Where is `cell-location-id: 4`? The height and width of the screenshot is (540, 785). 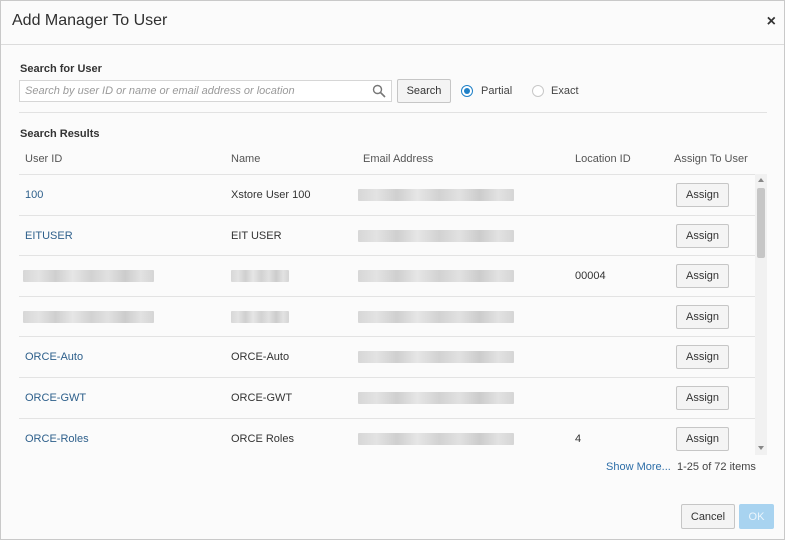
cell-location-id: 4 is located at coordinates (578, 438).